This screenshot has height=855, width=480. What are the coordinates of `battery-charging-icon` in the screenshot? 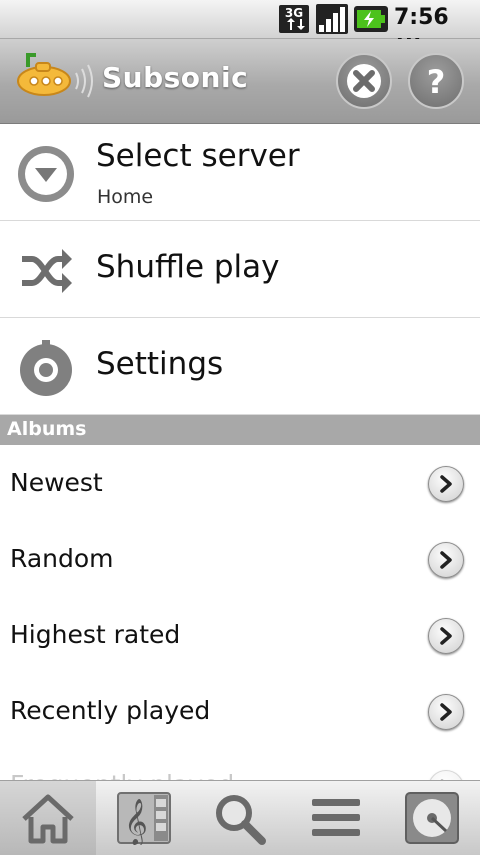 It's located at (371, 19).